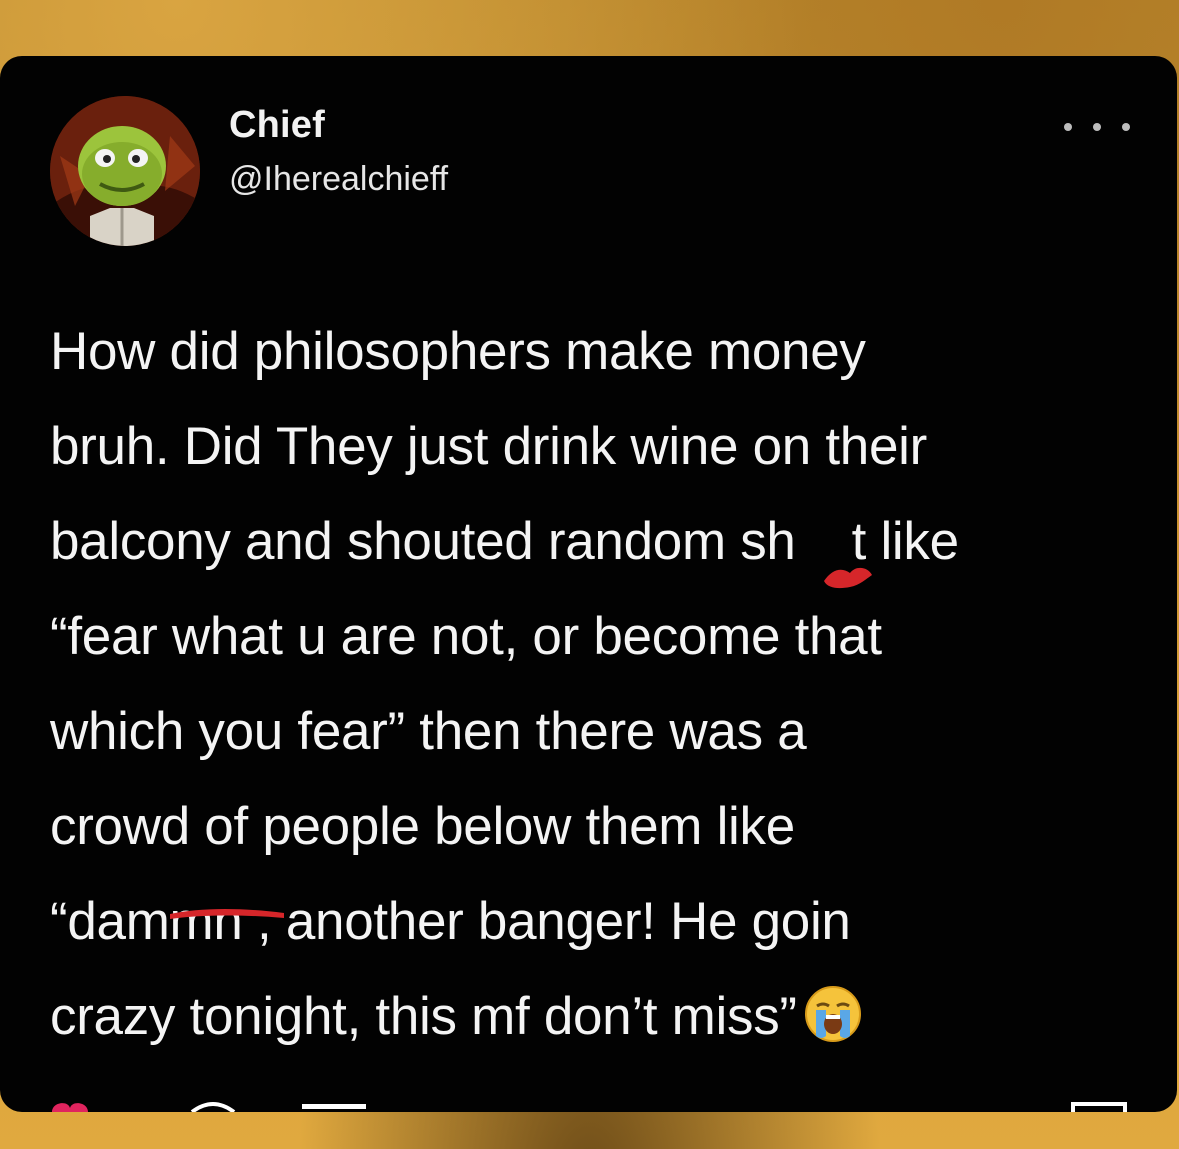 The width and height of the screenshot is (1179, 1149). Describe the element at coordinates (466, 636) in the screenshot. I see `tweet-line: “fear what u are not, or become that` at that location.